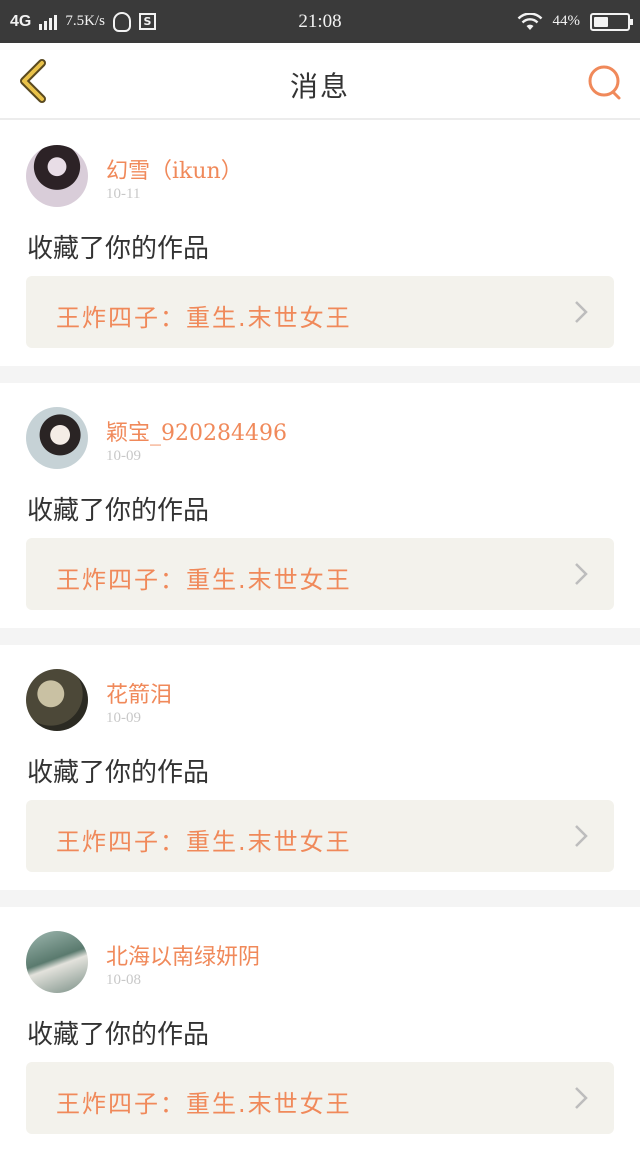  What do you see at coordinates (196, 431) in the screenshot?
I see `username-link: 颖宝_920284496` at bounding box center [196, 431].